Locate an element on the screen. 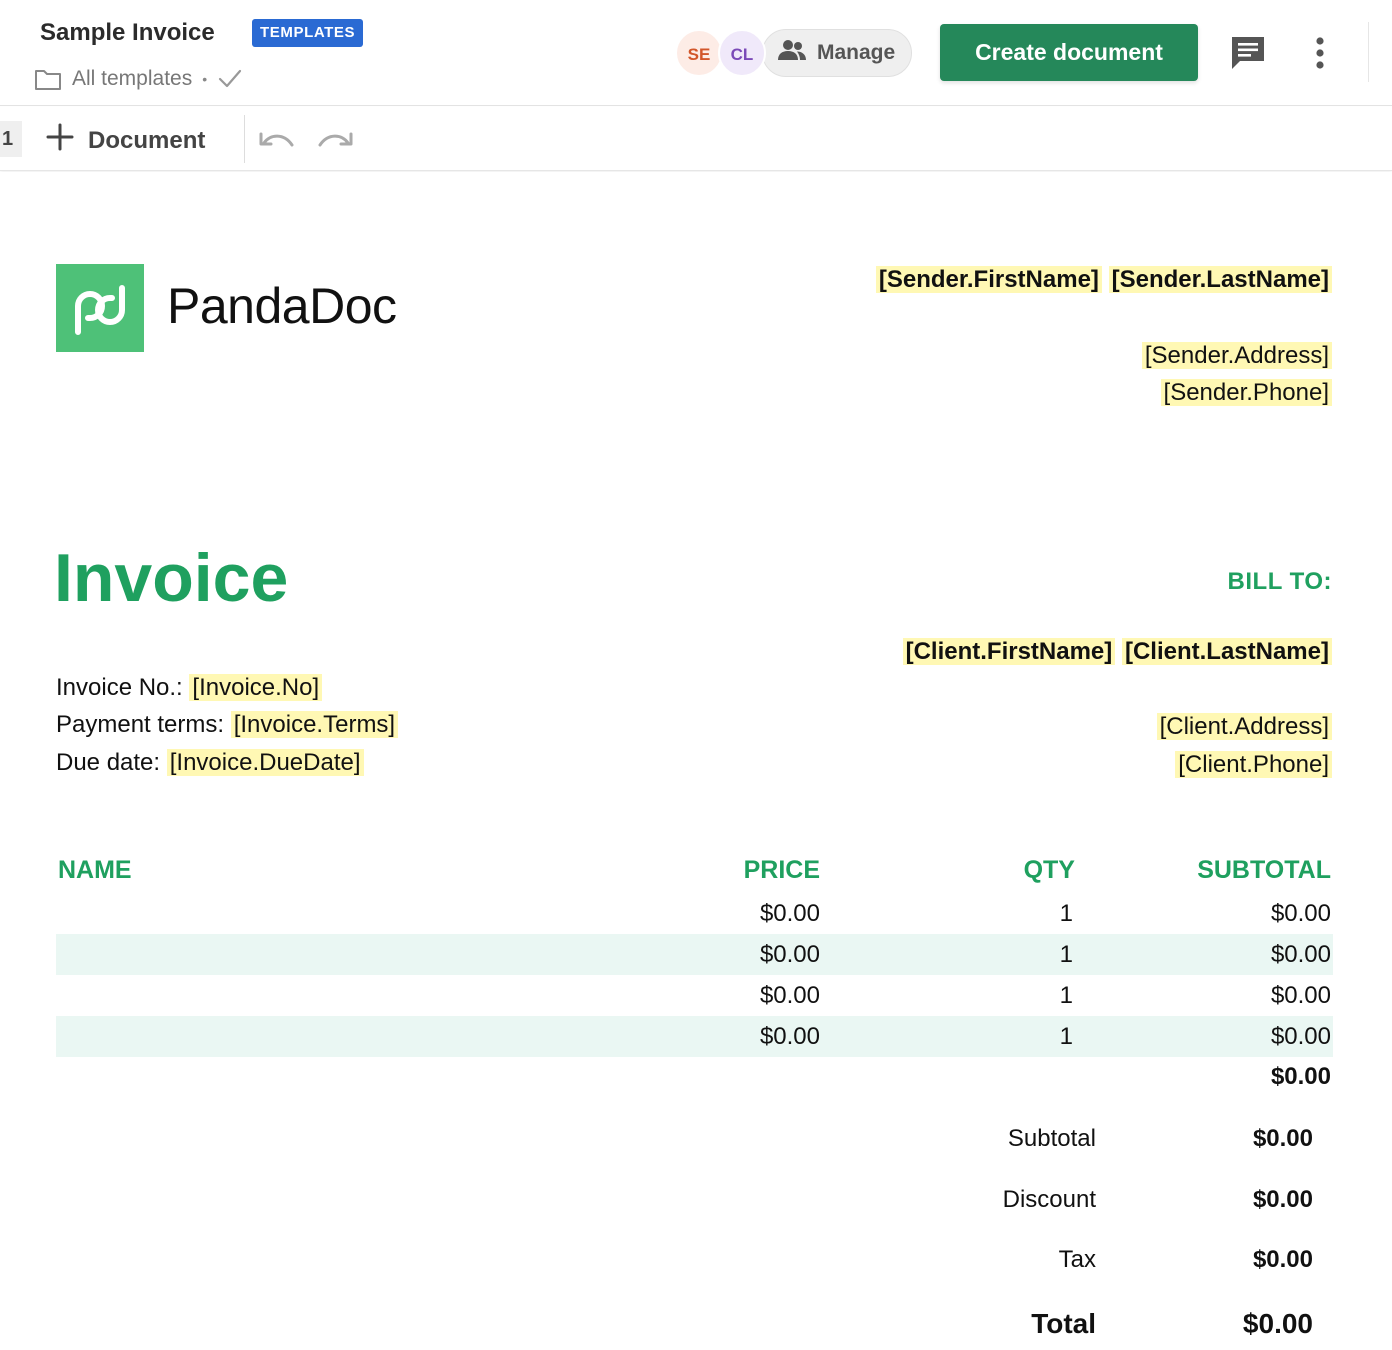 The height and width of the screenshot is (1350, 1392). client-address: [Client.Address] is located at coordinates (1244, 727).